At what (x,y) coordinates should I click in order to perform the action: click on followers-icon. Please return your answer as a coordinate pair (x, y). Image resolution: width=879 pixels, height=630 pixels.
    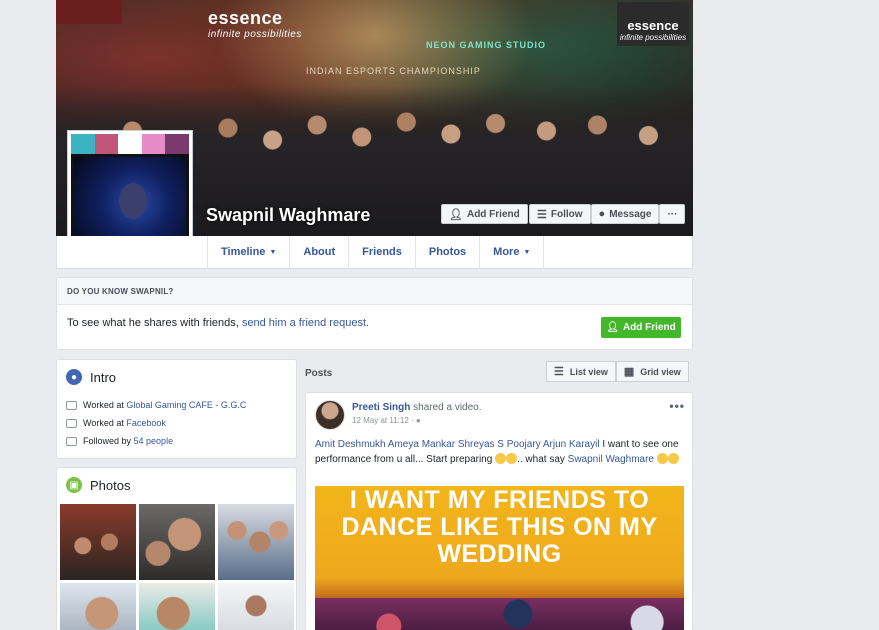
    Looking at the image, I should click on (71, 441).